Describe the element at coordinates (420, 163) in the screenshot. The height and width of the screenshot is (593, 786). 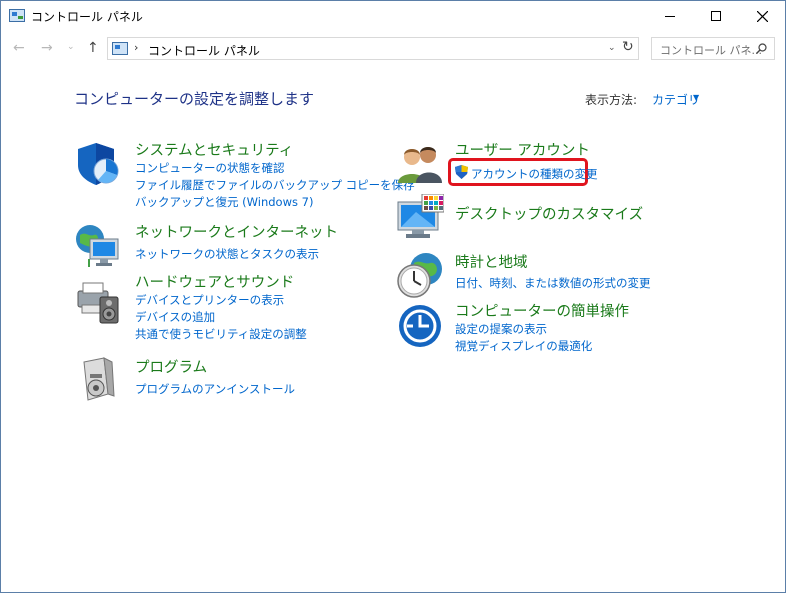
I see `users-icon` at that location.